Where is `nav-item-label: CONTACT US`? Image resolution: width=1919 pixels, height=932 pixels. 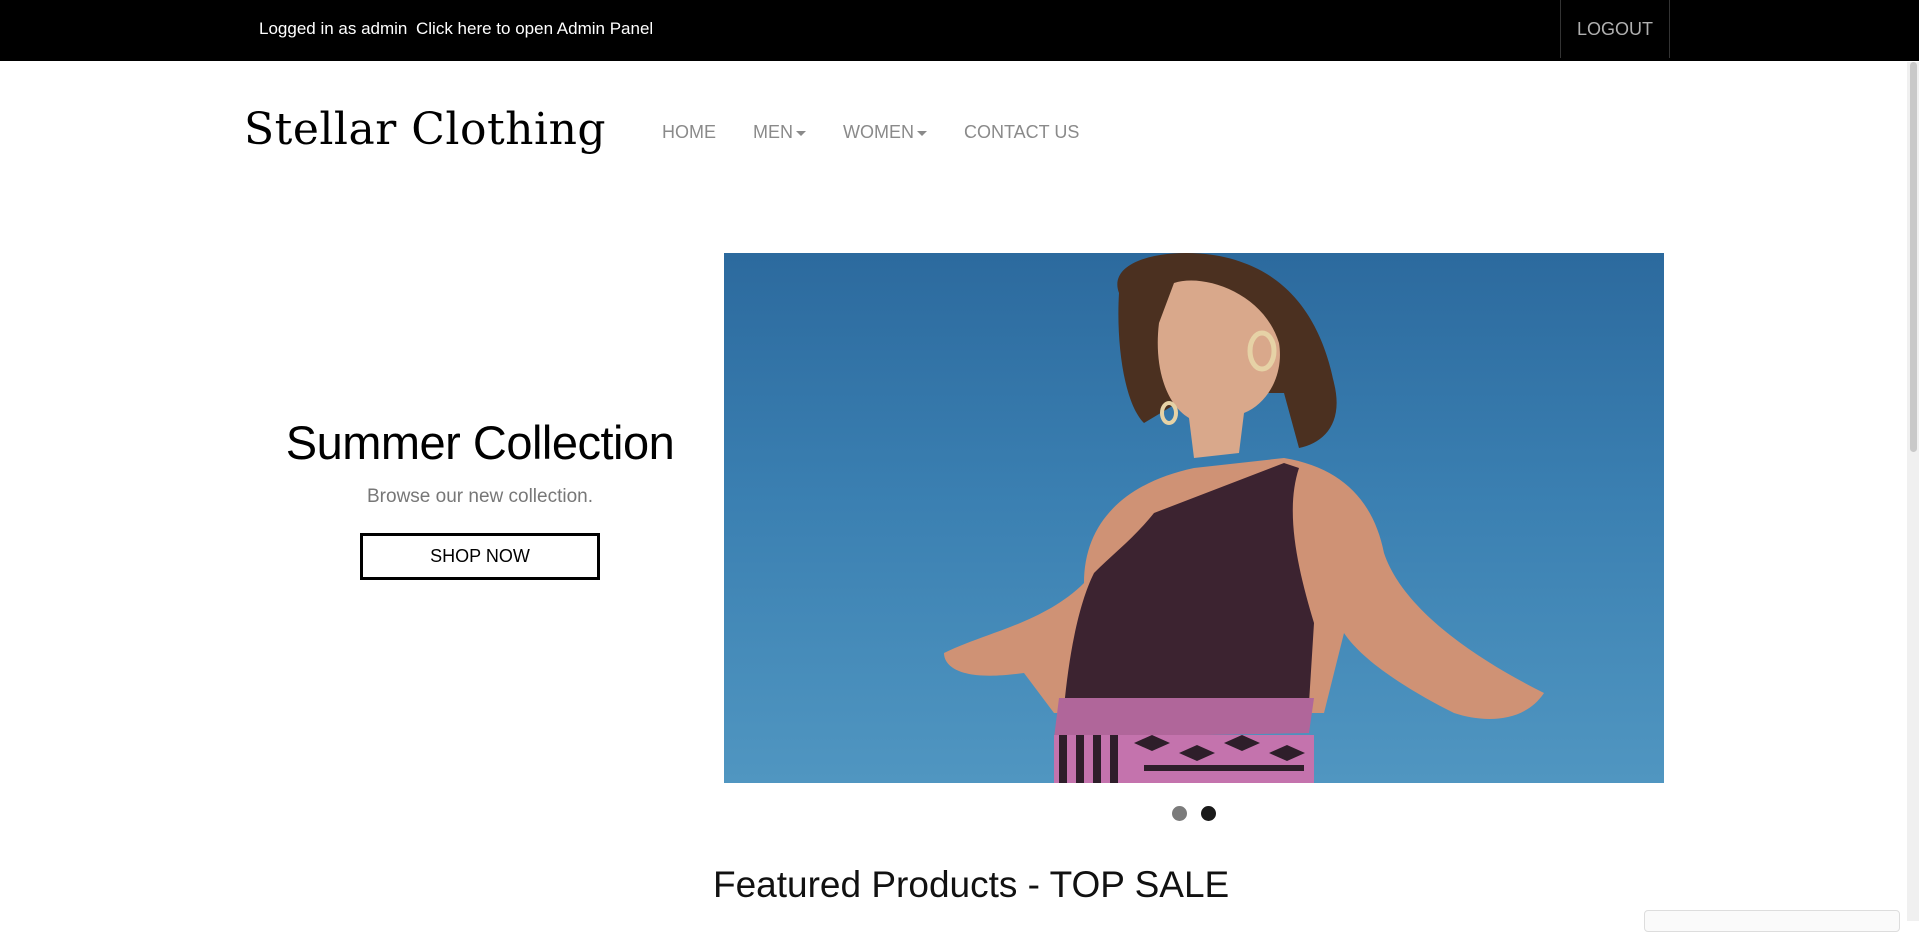 nav-item-label: CONTACT US is located at coordinates (1022, 132).